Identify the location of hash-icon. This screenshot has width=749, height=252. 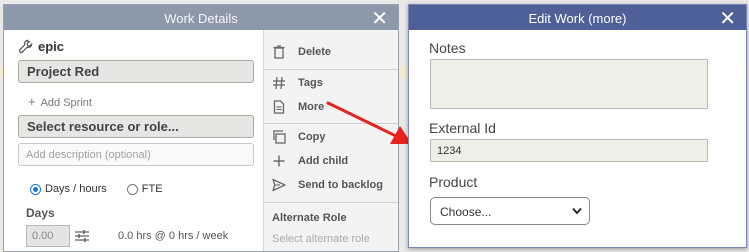
(279, 83).